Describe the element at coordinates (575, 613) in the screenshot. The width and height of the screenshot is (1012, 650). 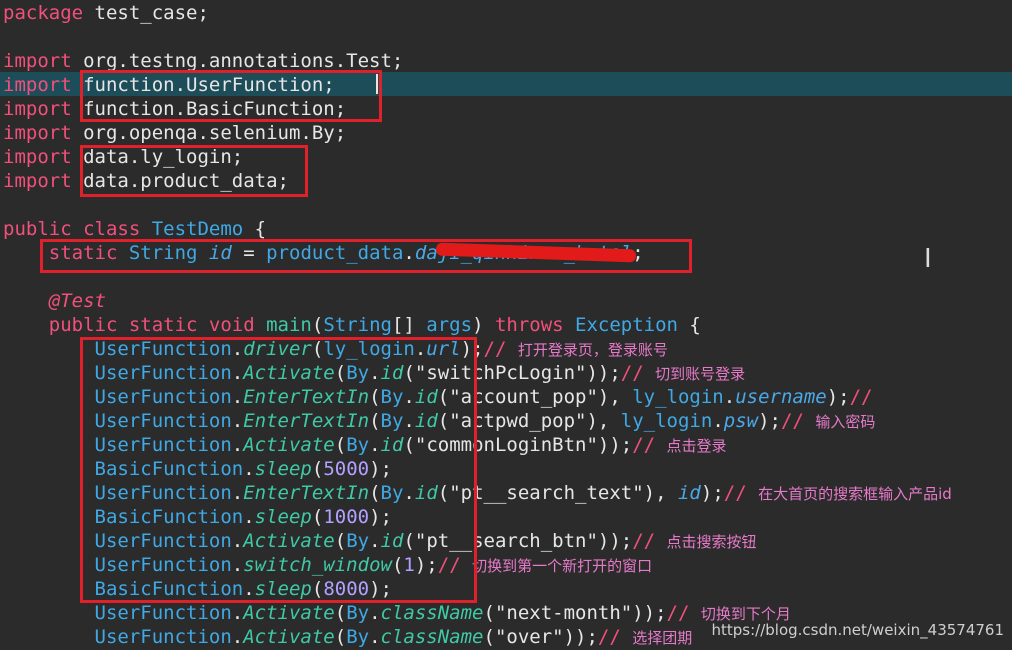
I see `code-token: ("next-month"));` at that location.